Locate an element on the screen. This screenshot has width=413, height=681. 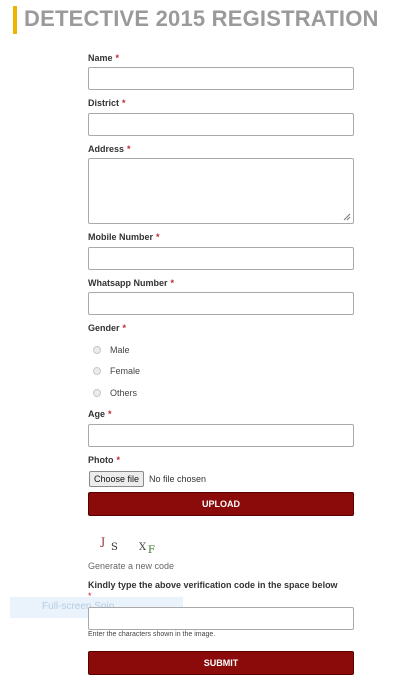
age-label: Age * is located at coordinates (100, 414).